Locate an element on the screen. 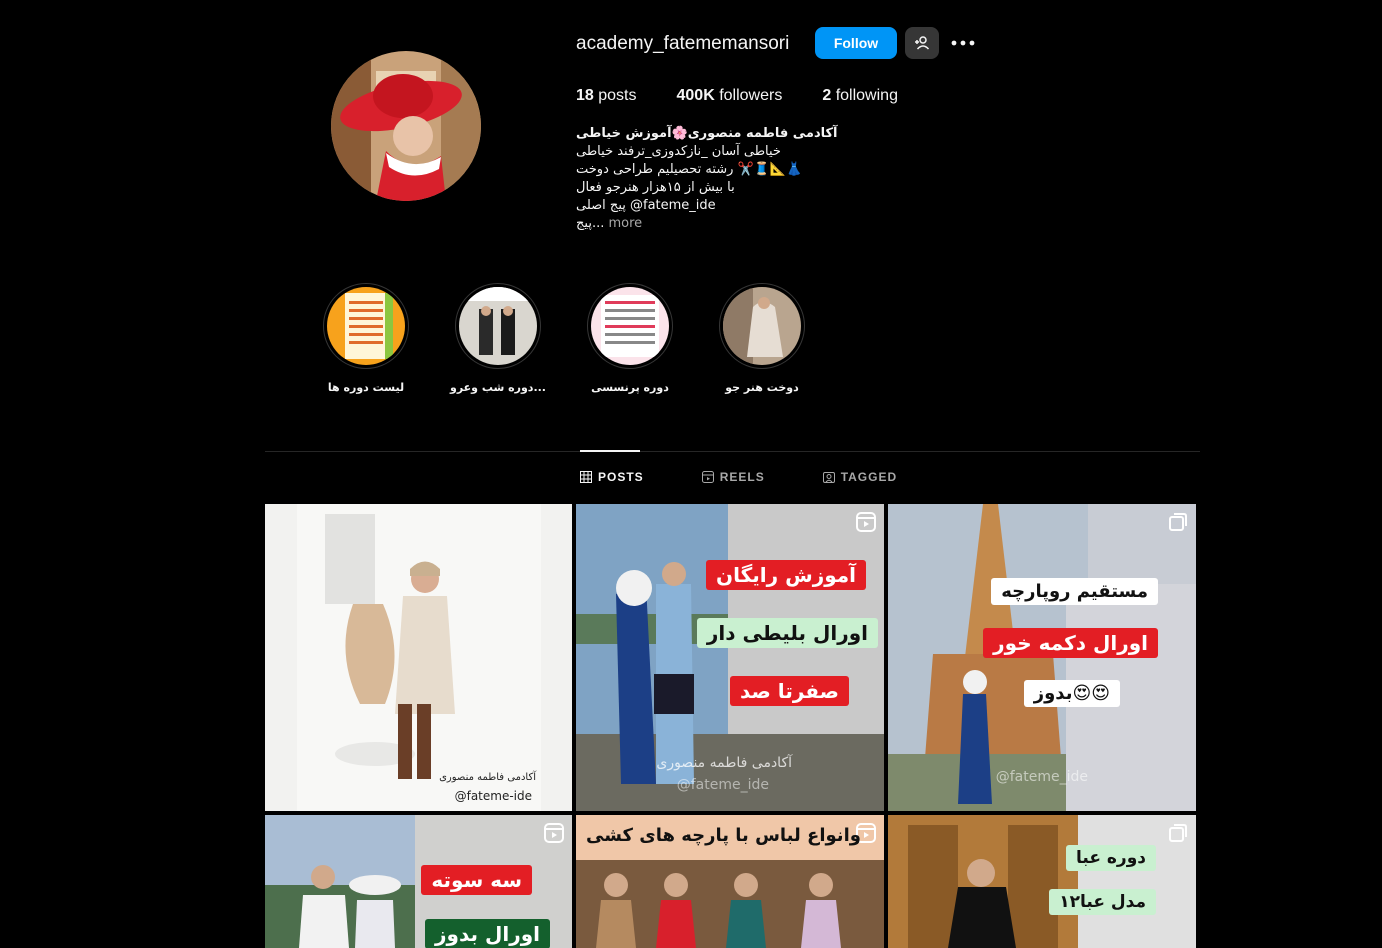 The height and width of the screenshot is (948, 1382). tab-tagged: TAGGED is located at coordinates (859, 477).